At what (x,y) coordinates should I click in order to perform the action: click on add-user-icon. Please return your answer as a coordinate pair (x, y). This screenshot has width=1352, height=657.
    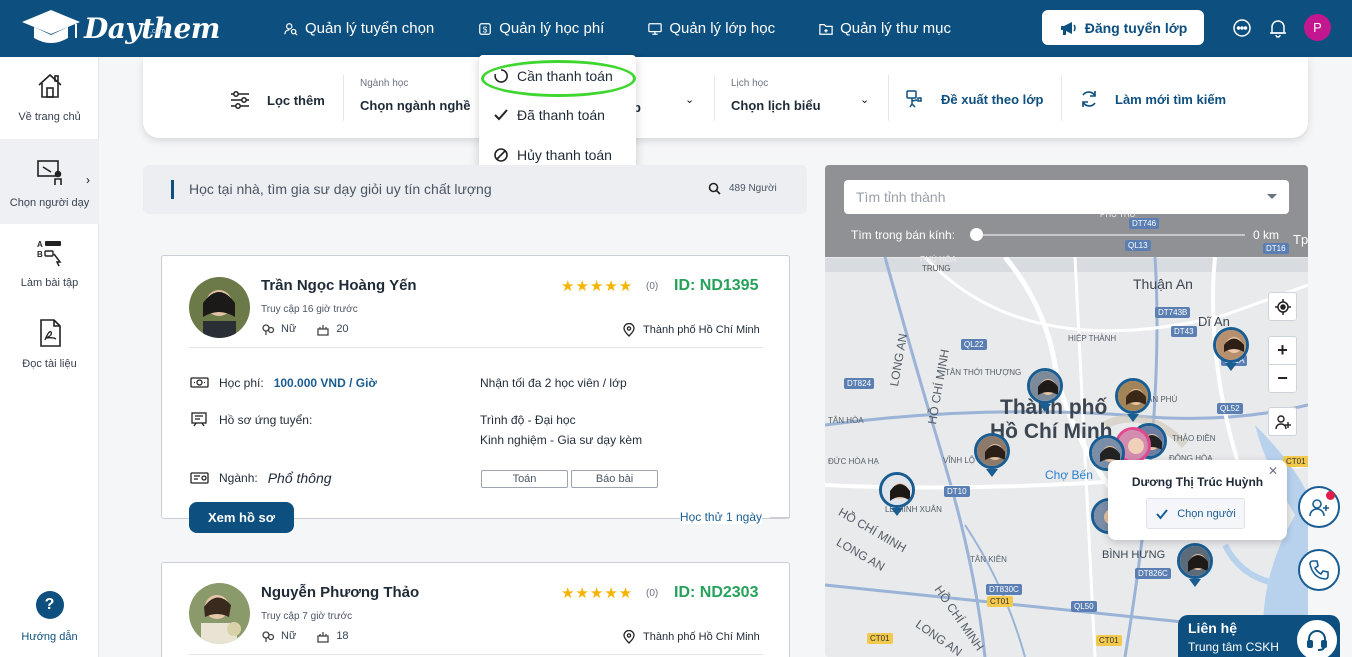
    Looking at the image, I should click on (1282, 421).